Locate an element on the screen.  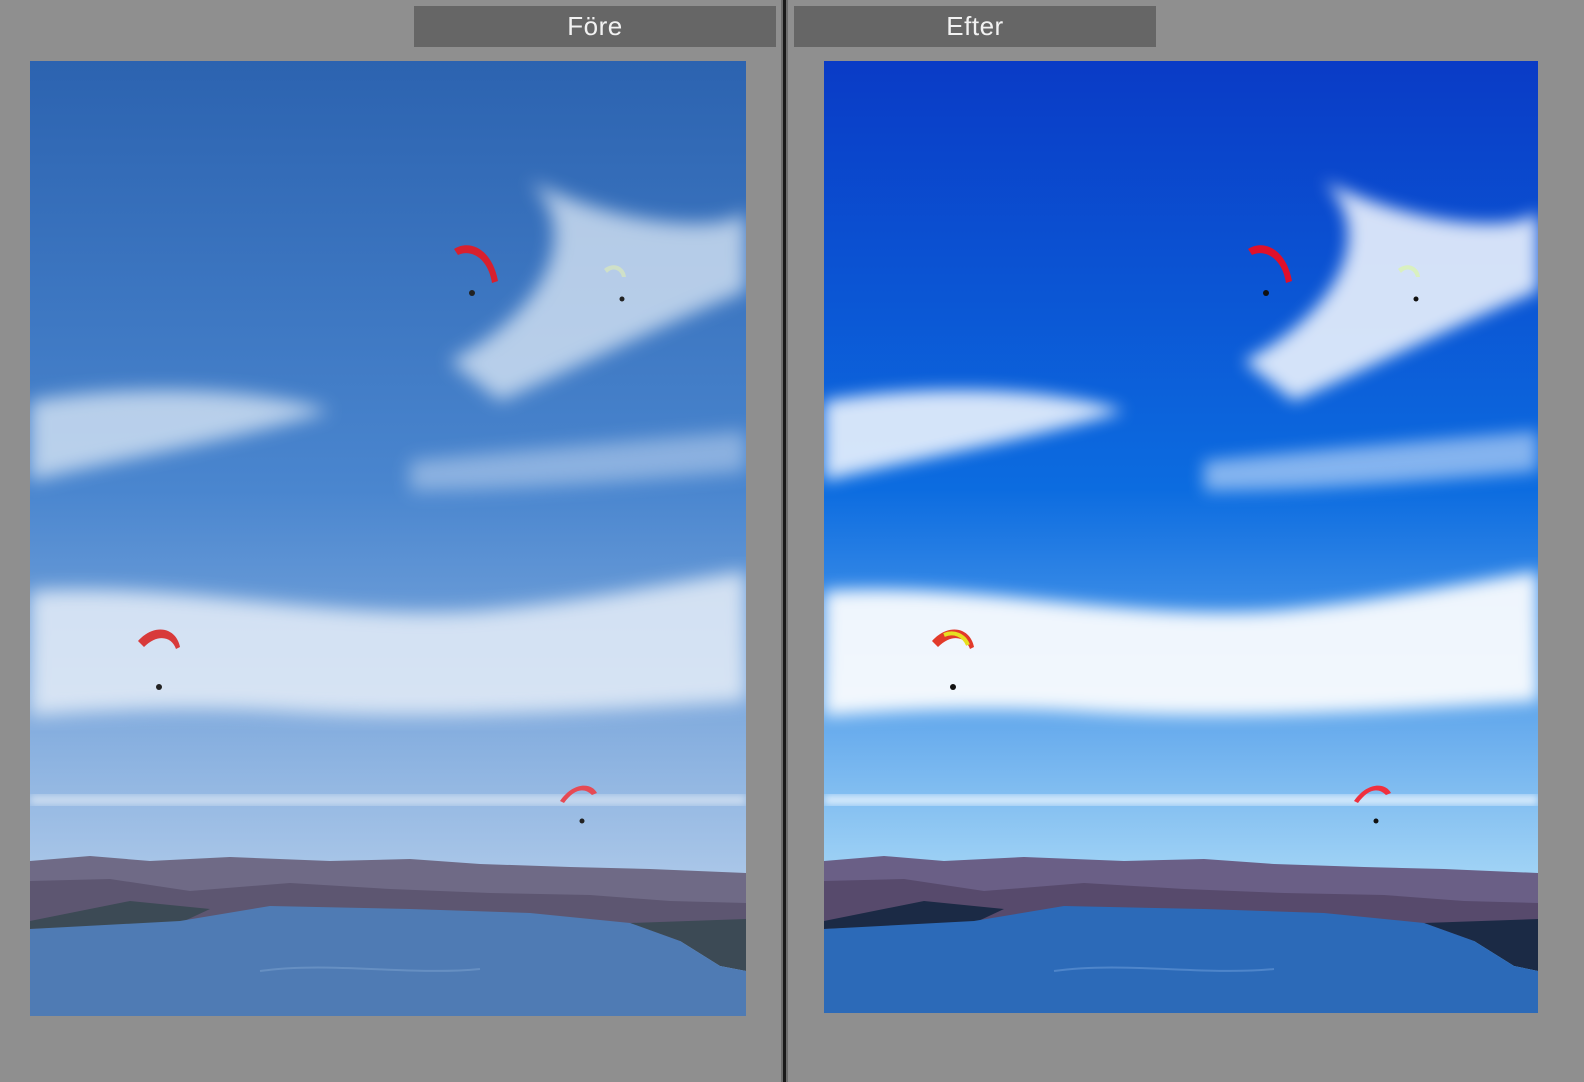
before-label: Före is located at coordinates (595, 26).